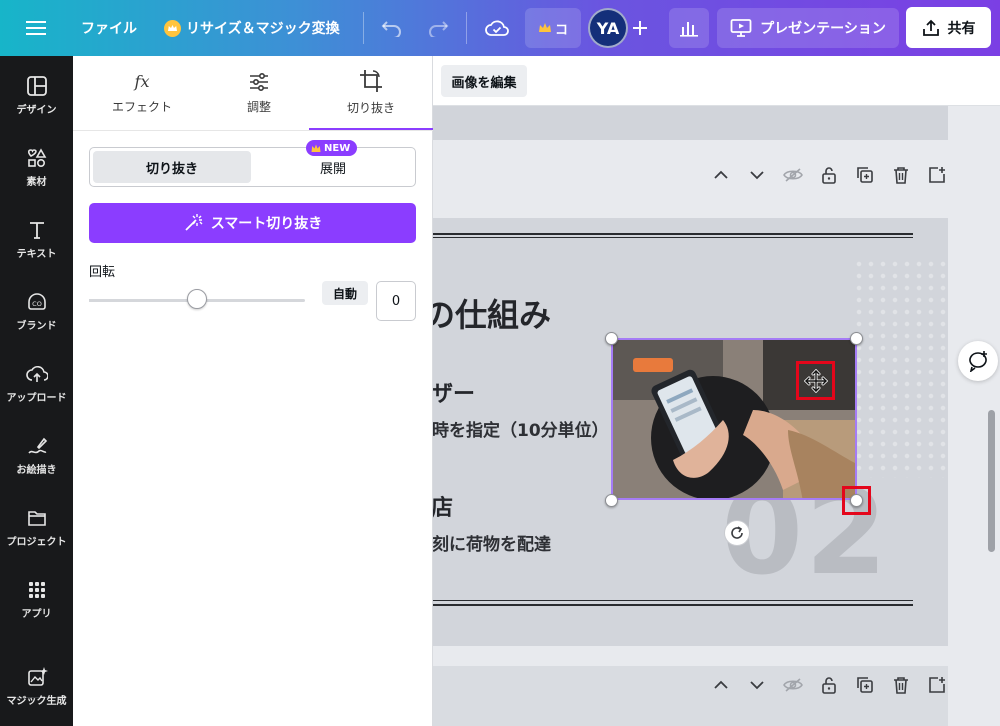 This screenshot has height=726, width=1000. I want to click on rail-item-design: デザイン, so click(36, 102).